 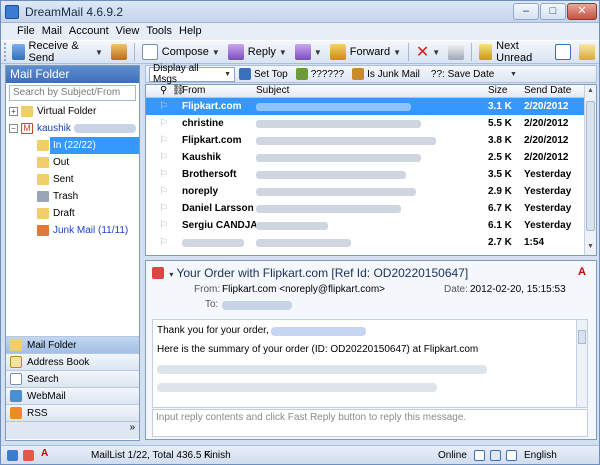 What do you see at coordinates (72, 162) in the screenshot?
I see `tree-item-out: Out` at bounding box center [72, 162].